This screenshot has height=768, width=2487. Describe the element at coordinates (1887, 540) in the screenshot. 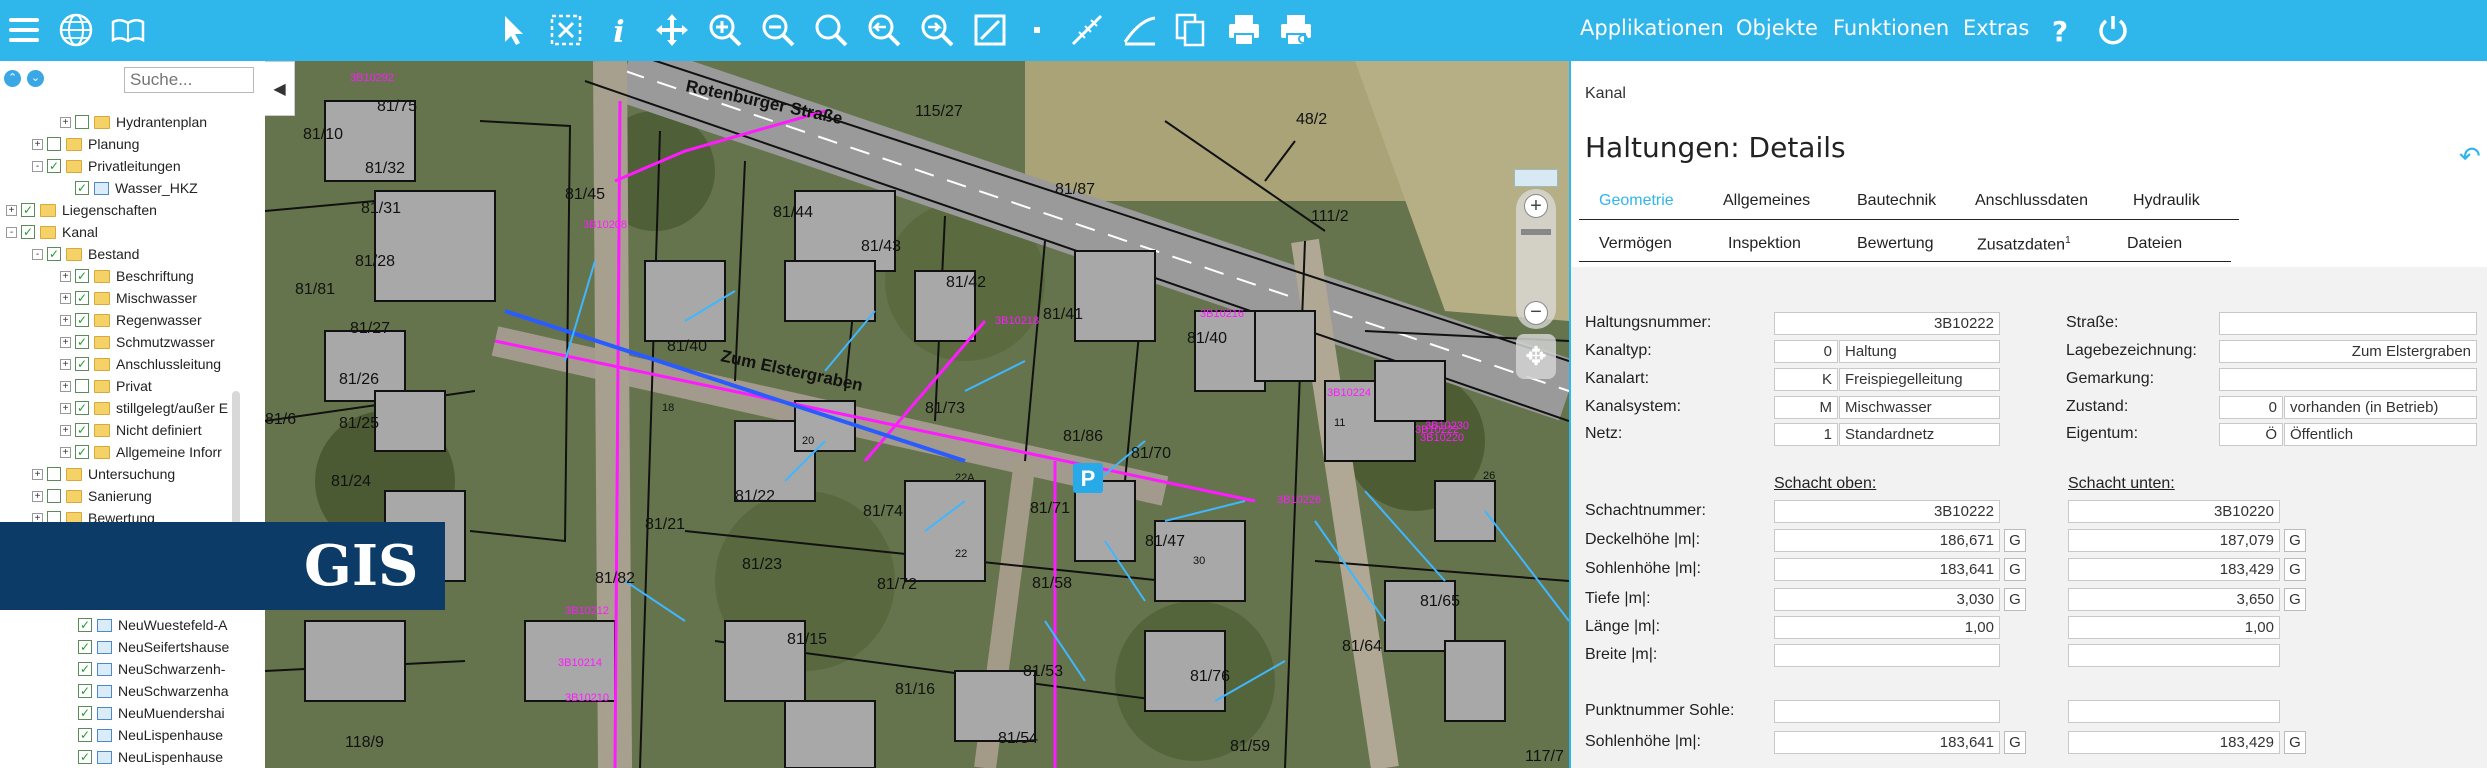

I see `deckelhoehe-oben-field: 186,671` at that location.